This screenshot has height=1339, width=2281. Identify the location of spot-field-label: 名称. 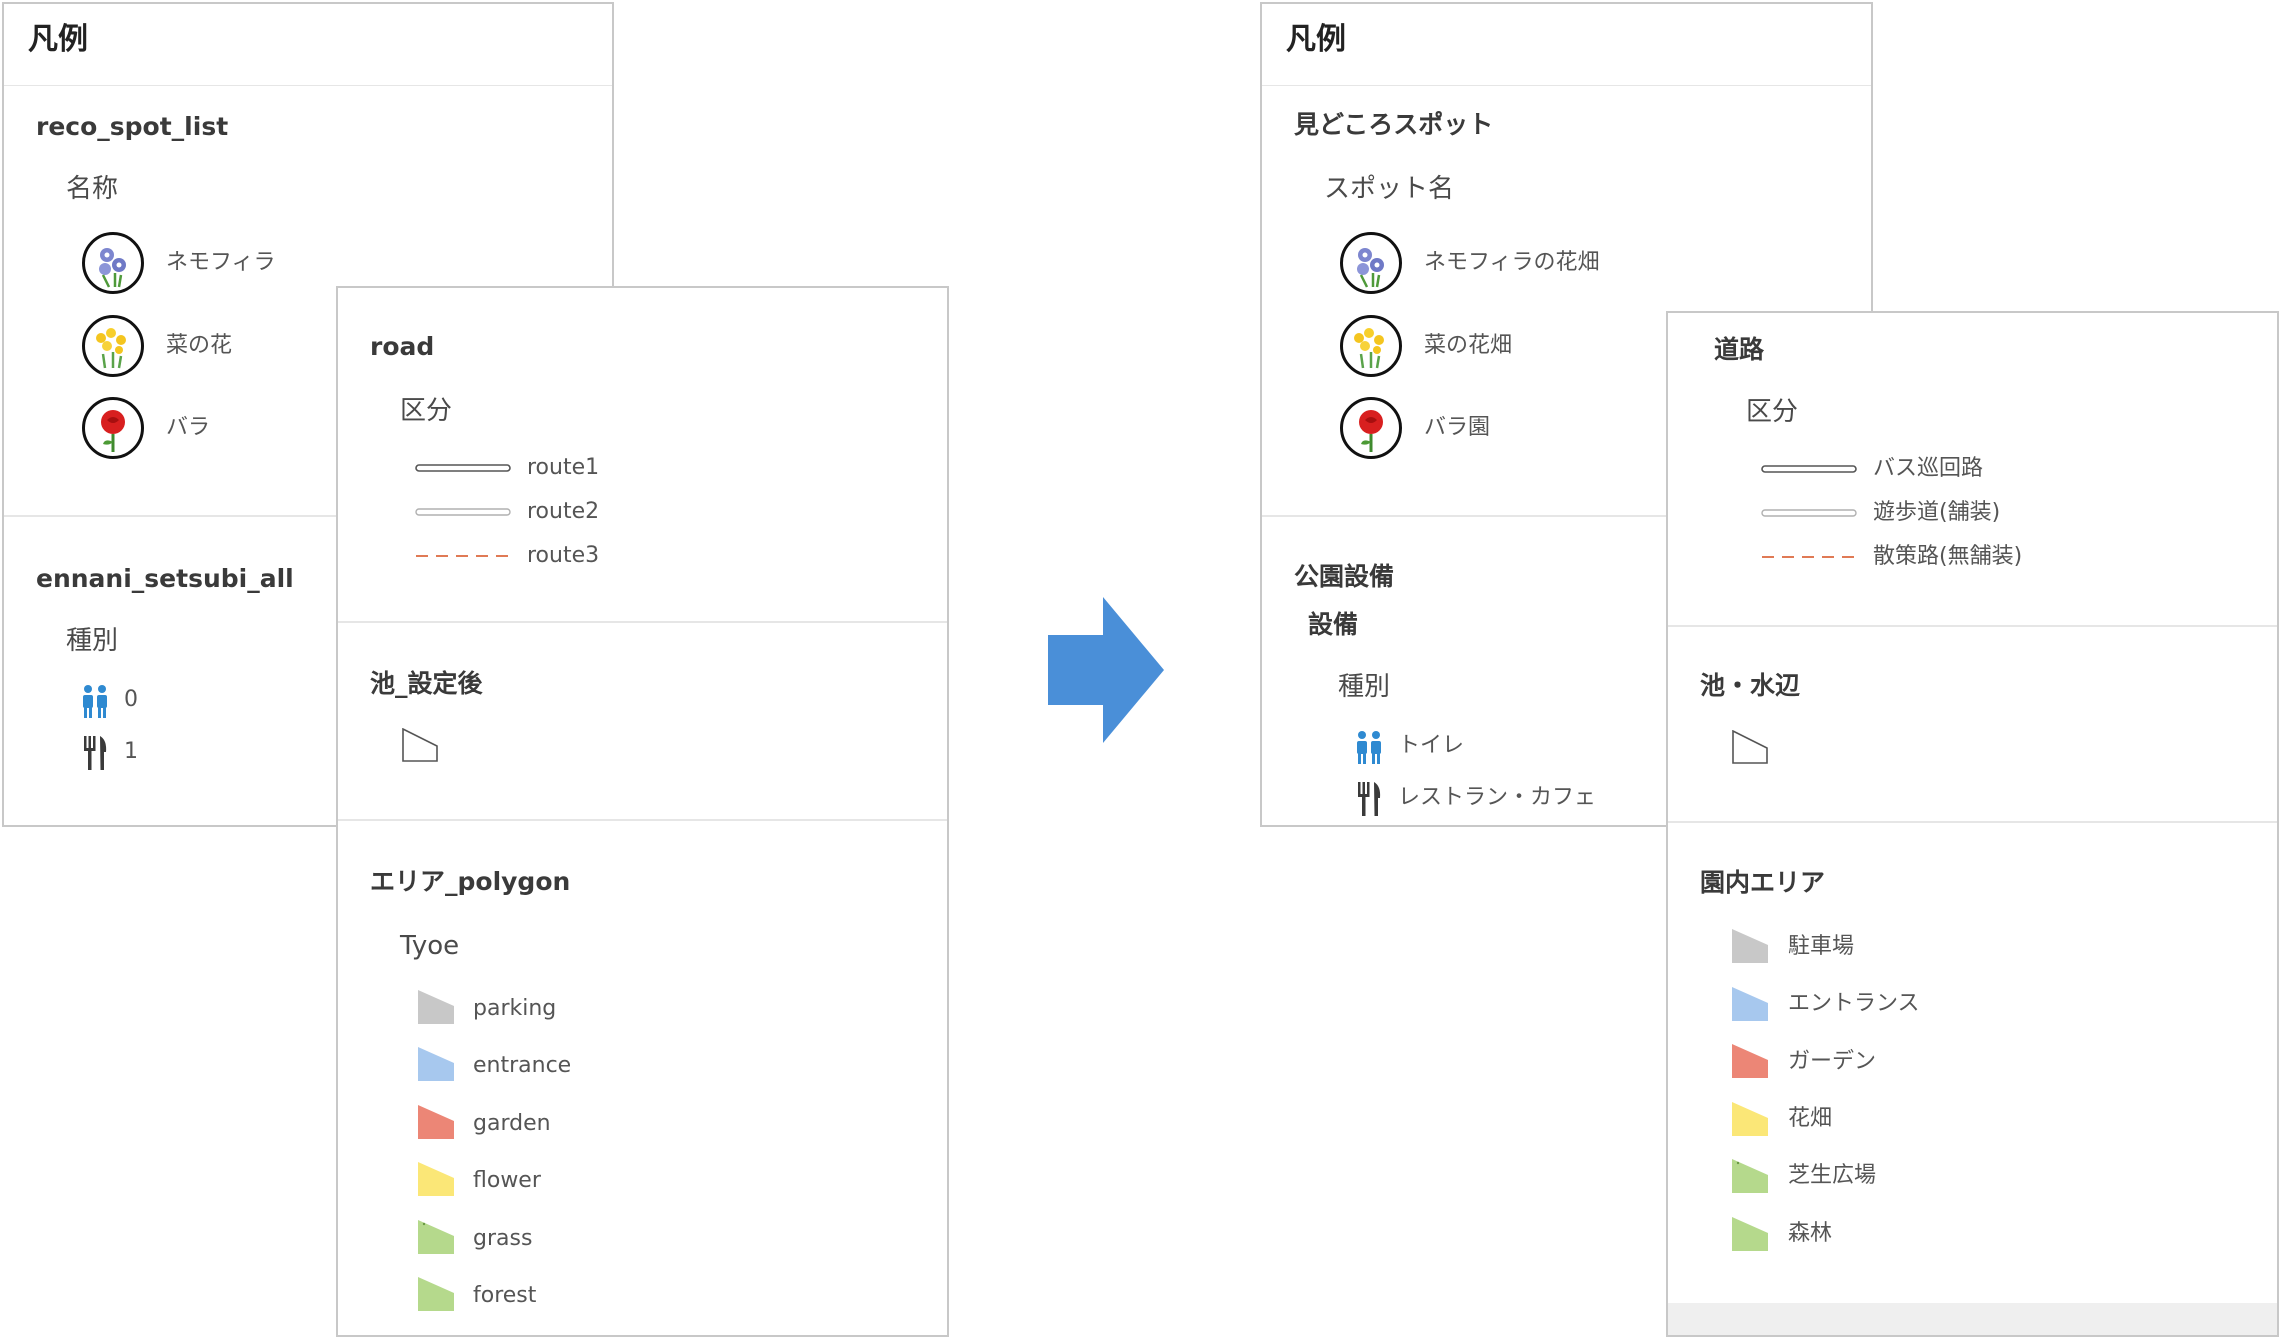
(92, 189).